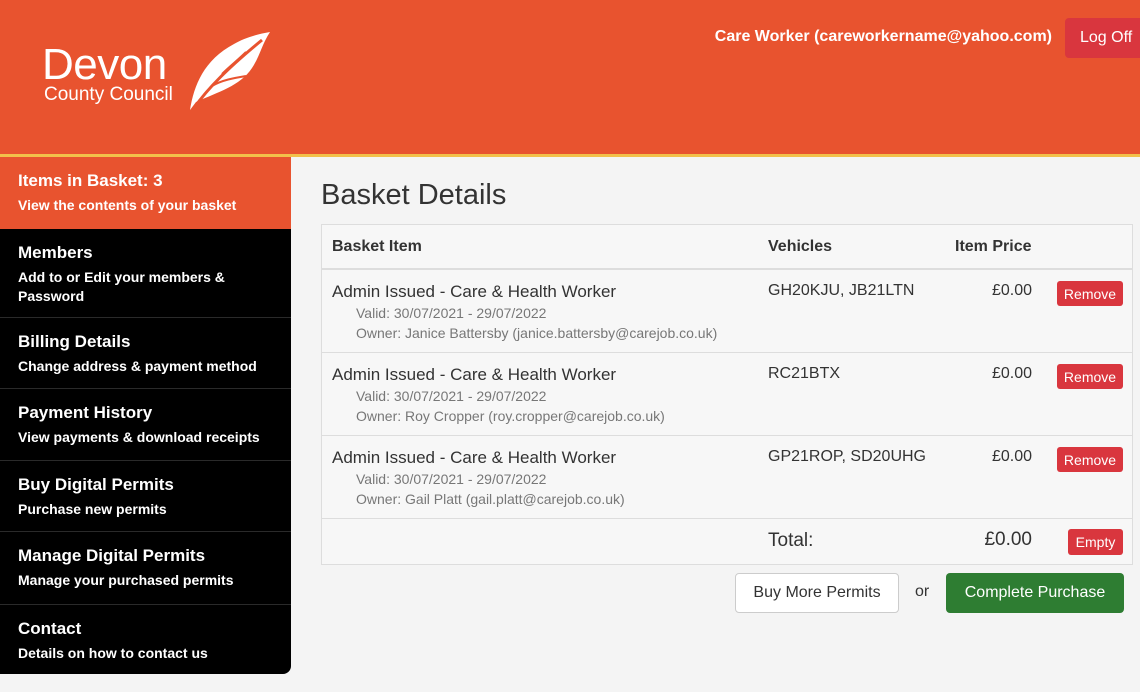 This screenshot has height=692, width=1140. Describe the element at coordinates (414, 195) in the screenshot. I see `page-title: Basket Details` at that location.